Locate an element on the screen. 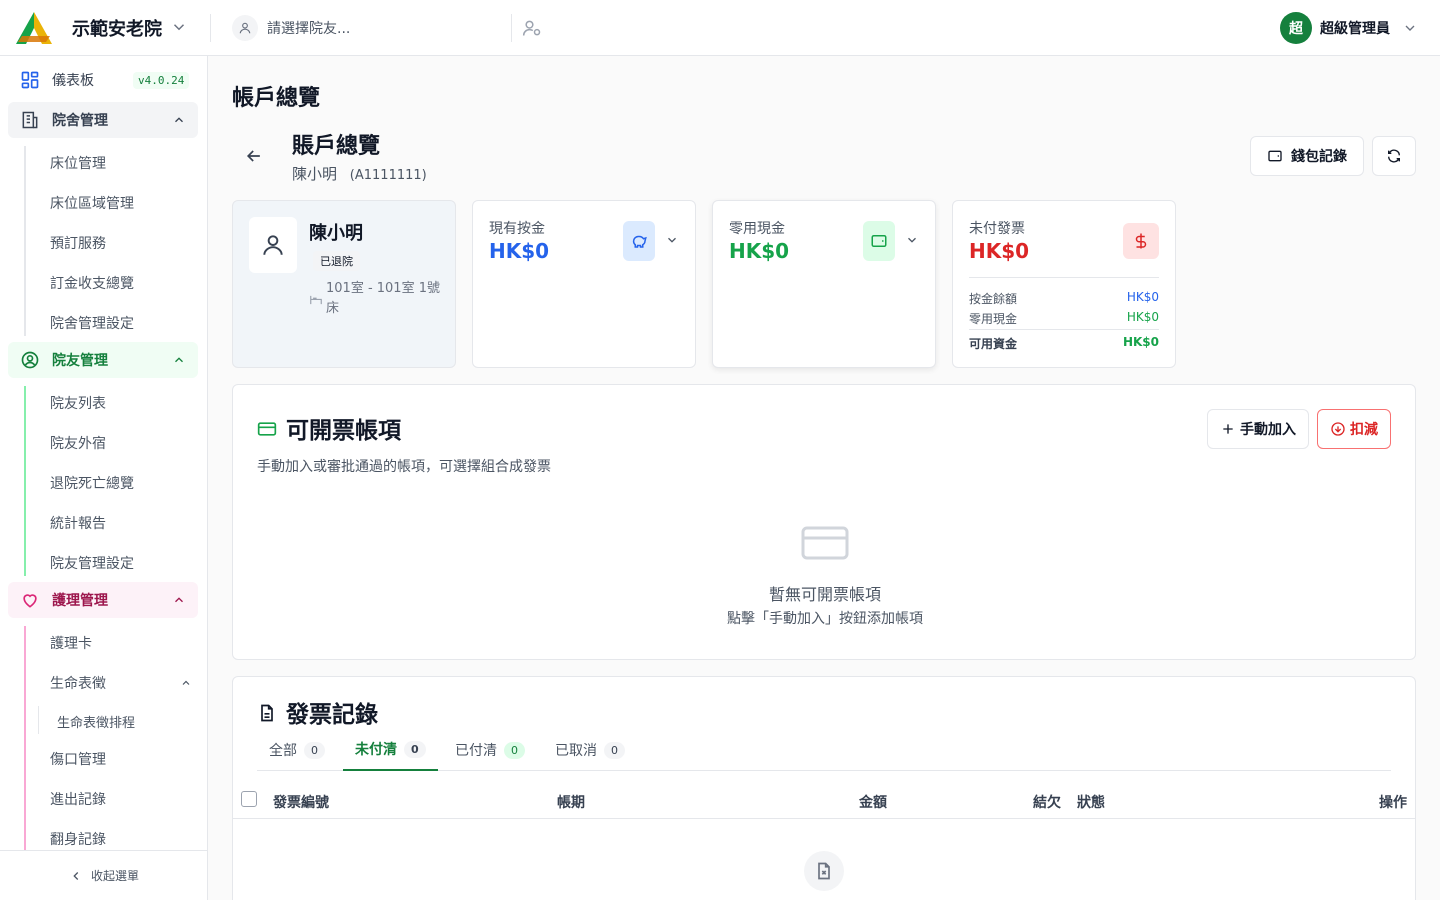  account-subtitle: 陳小明 (A1111111) is located at coordinates (359, 173).